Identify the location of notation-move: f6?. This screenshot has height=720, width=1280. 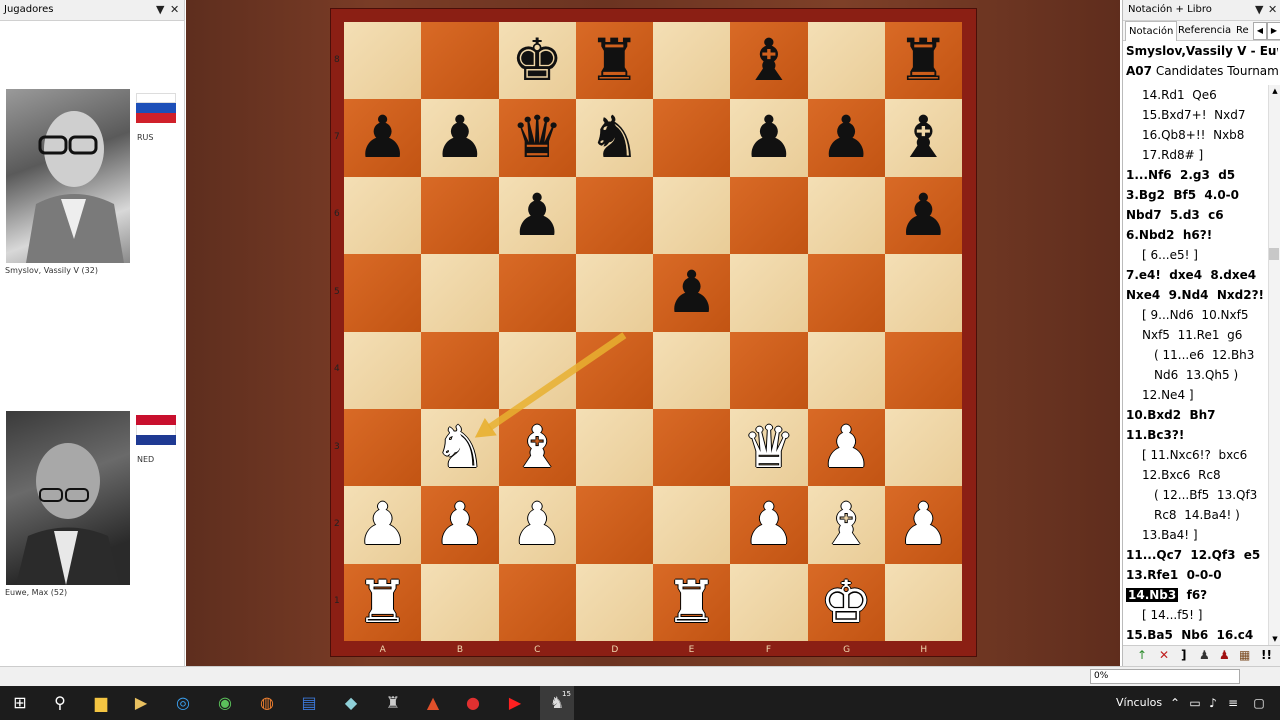
(1193, 595).